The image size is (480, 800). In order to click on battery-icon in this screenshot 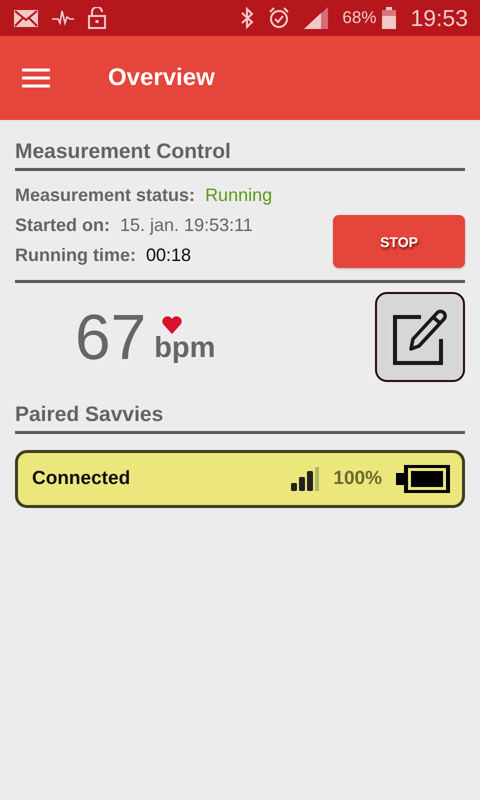, I will do `click(389, 18)`.